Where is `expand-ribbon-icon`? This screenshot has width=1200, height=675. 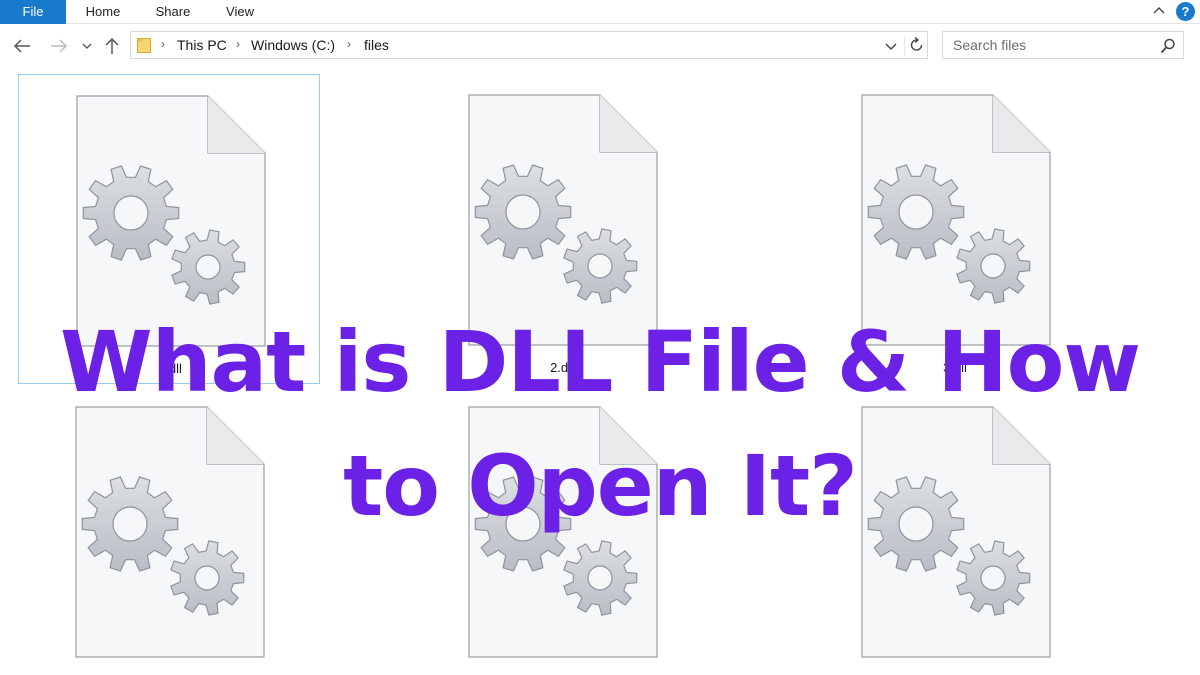
expand-ribbon-icon is located at coordinates (1159, 11).